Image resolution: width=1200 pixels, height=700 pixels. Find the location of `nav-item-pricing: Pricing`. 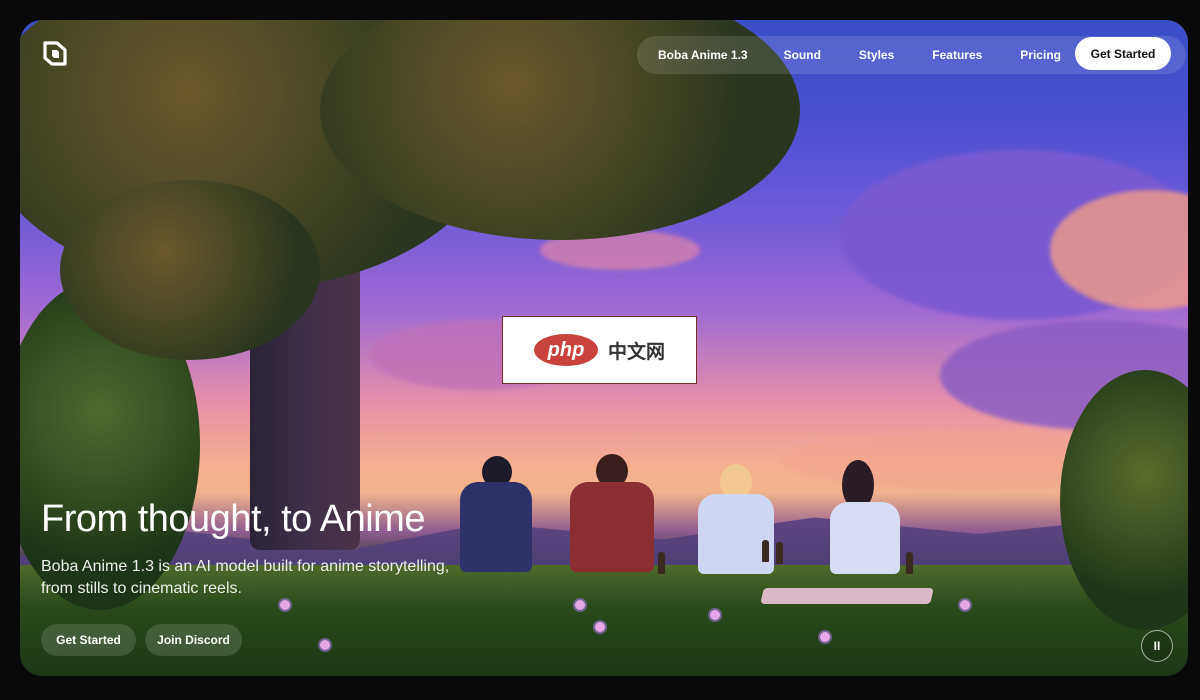

nav-item-pricing: Pricing is located at coordinates (1040, 55).